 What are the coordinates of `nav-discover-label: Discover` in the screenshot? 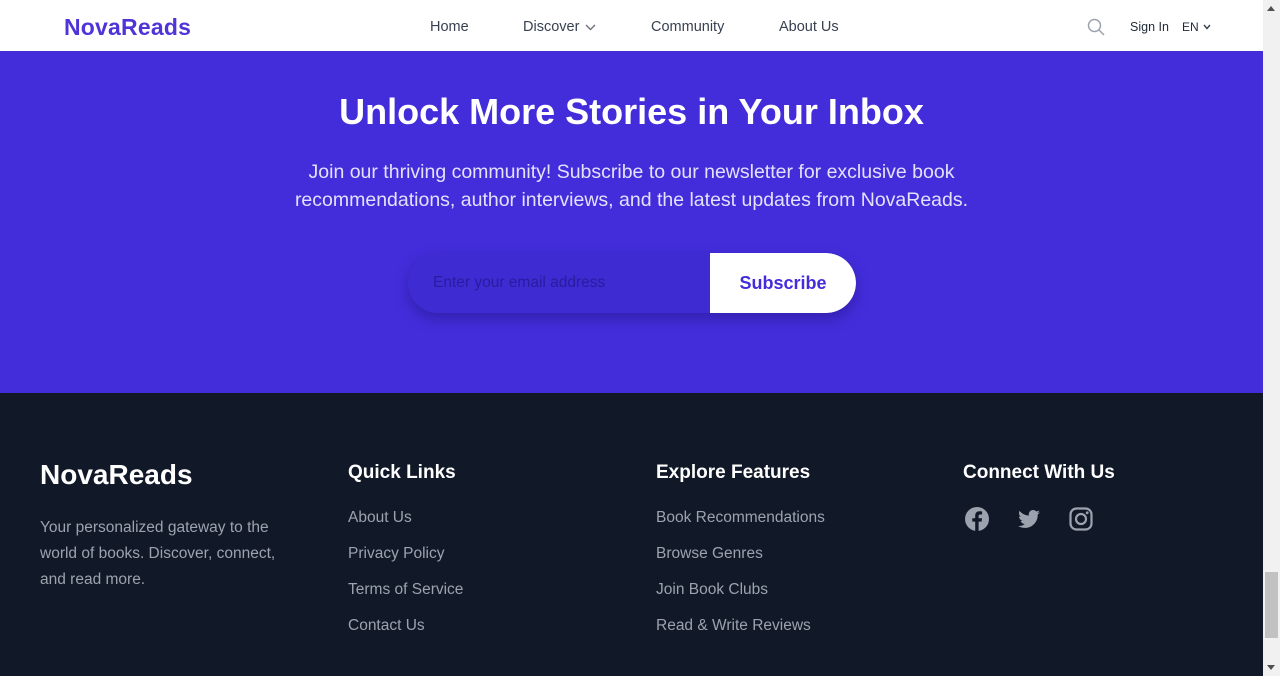 It's located at (551, 27).